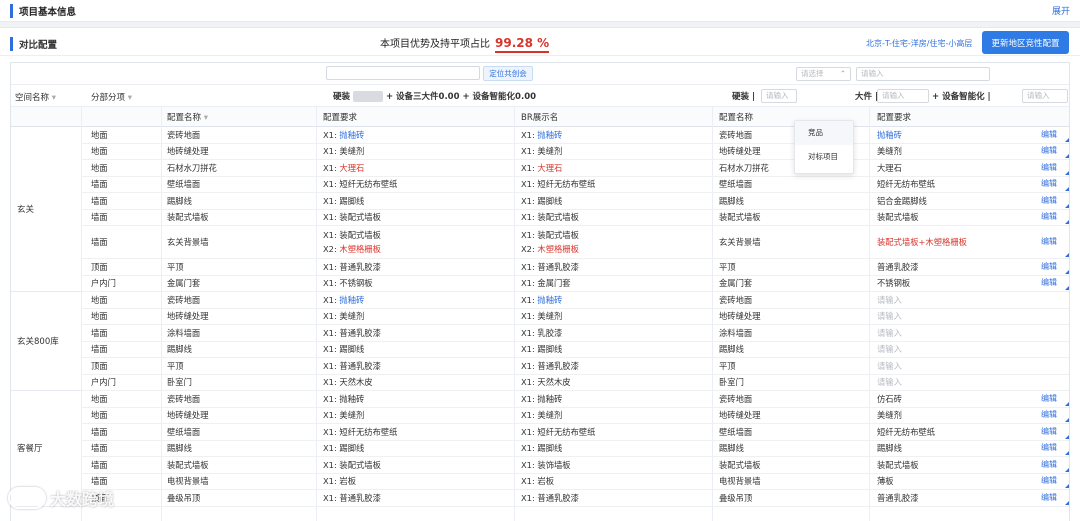 This screenshot has width=1080, height=521. Describe the element at coordinates (575, 135) in the screenshot. I see `table-row: 地面 瓷砖地面 X1: 抛釉砖 X1: 抛釉砖 瓷砖地面 抛釉砖 编辑` at that location.